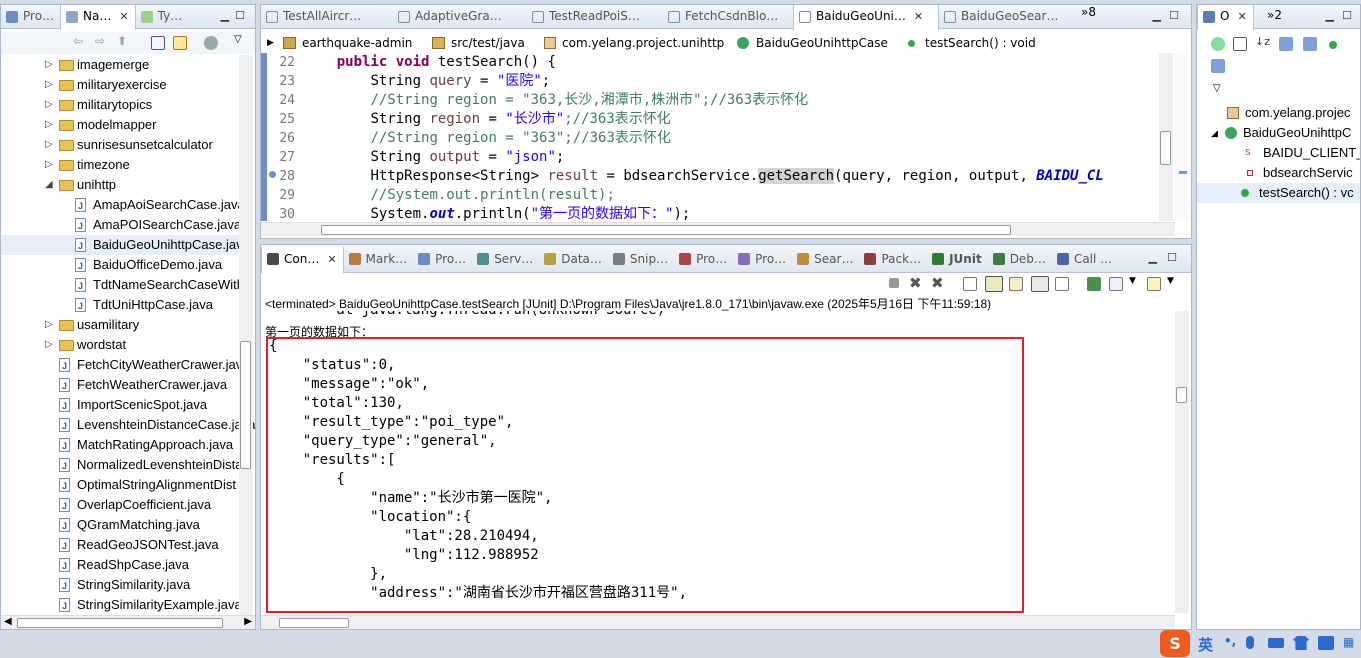  I want to click on sort-icon: ↓z, so click(1262, 41).